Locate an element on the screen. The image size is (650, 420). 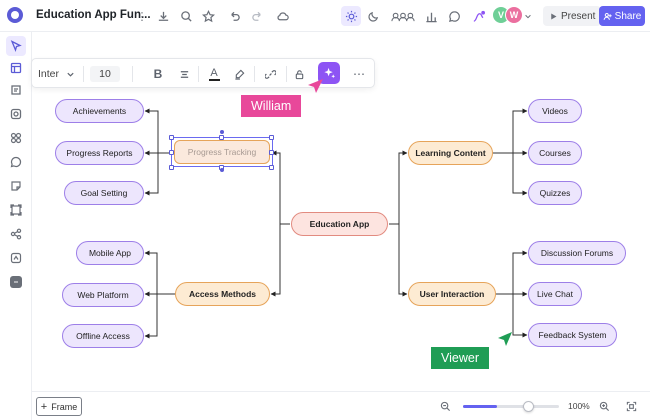
add-frame-button: + Frame is located at coordinates (59, 406).